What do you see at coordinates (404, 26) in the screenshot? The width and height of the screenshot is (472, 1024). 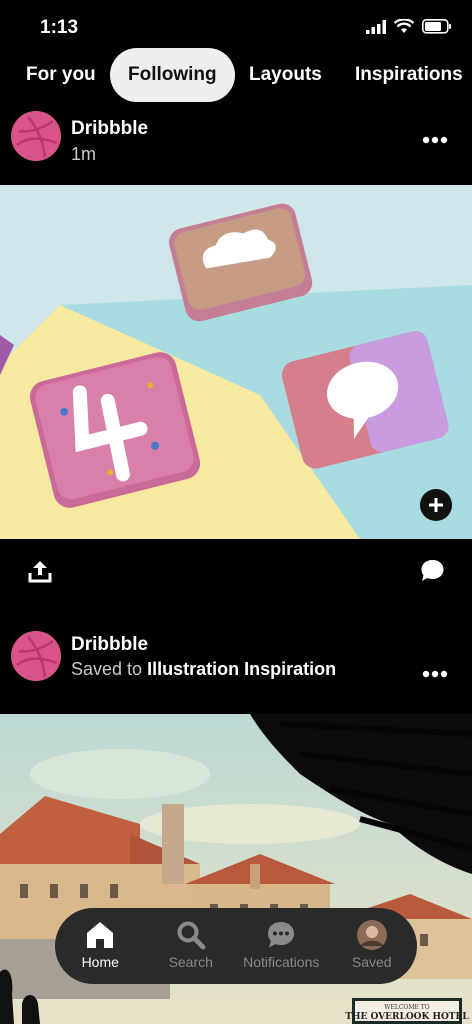 I see `wifi-icon` at bounding box center [404, 26].